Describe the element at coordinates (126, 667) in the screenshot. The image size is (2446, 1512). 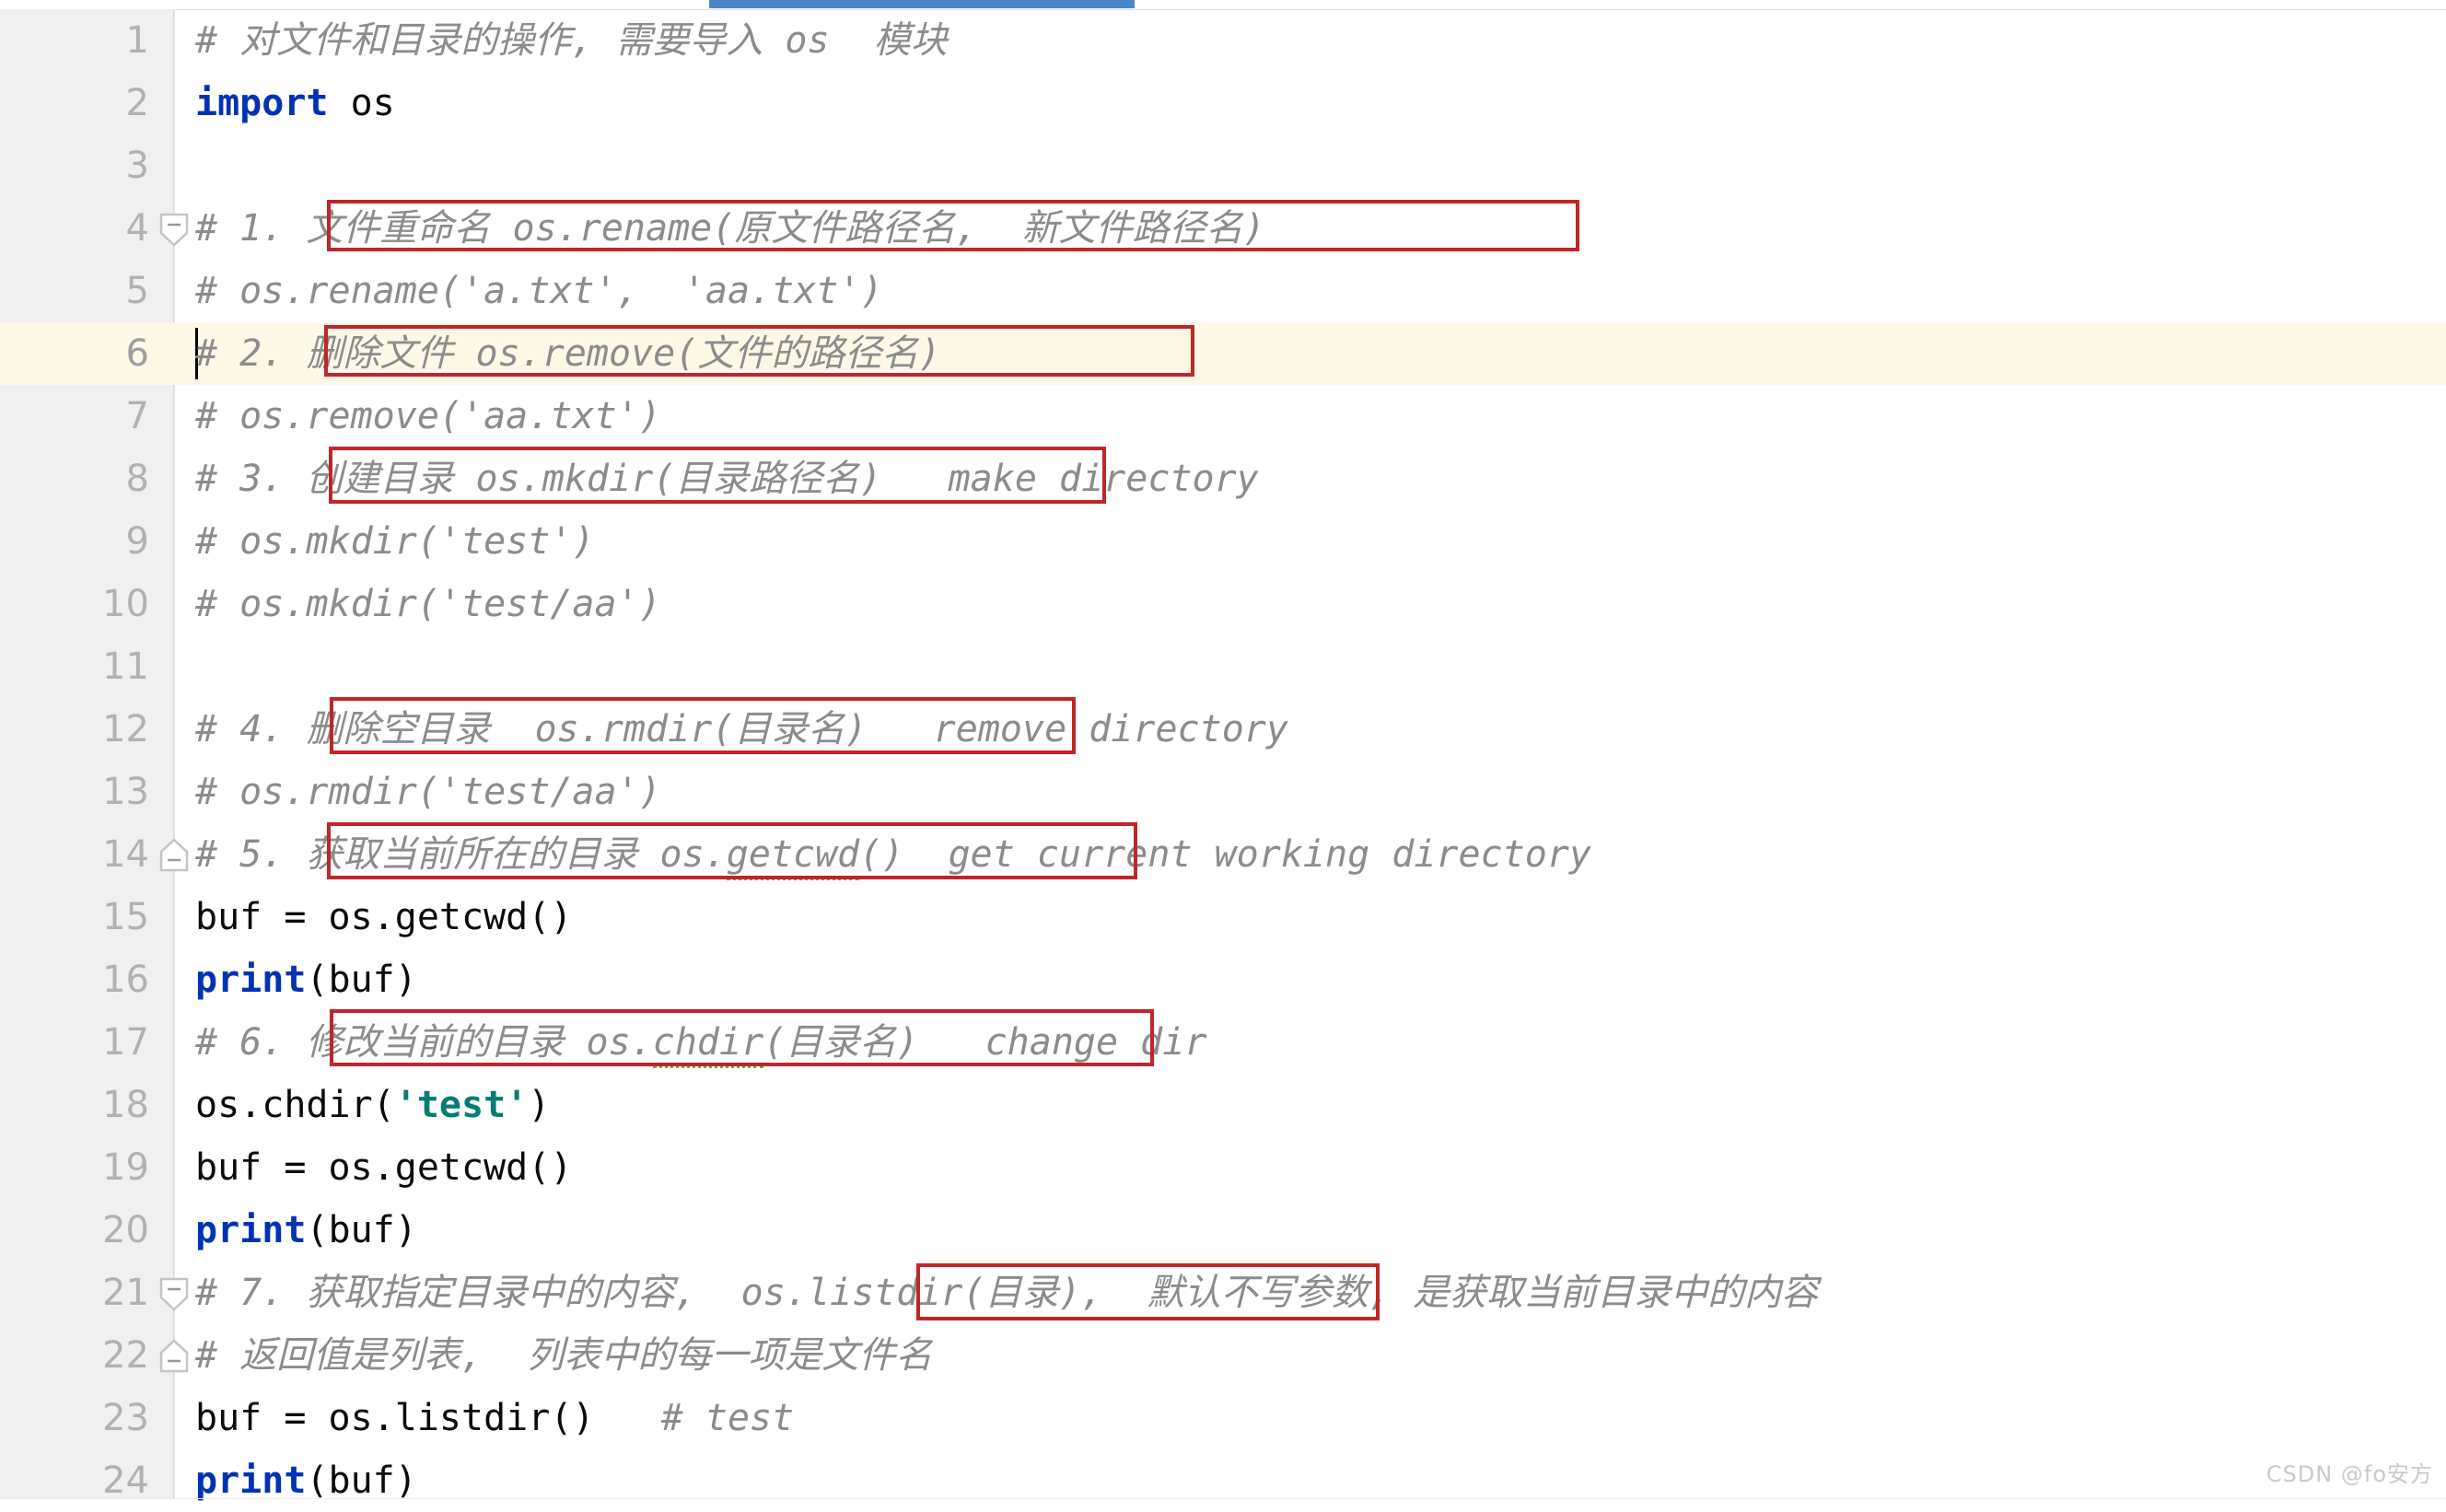
I see `line-number: 11` at that location.